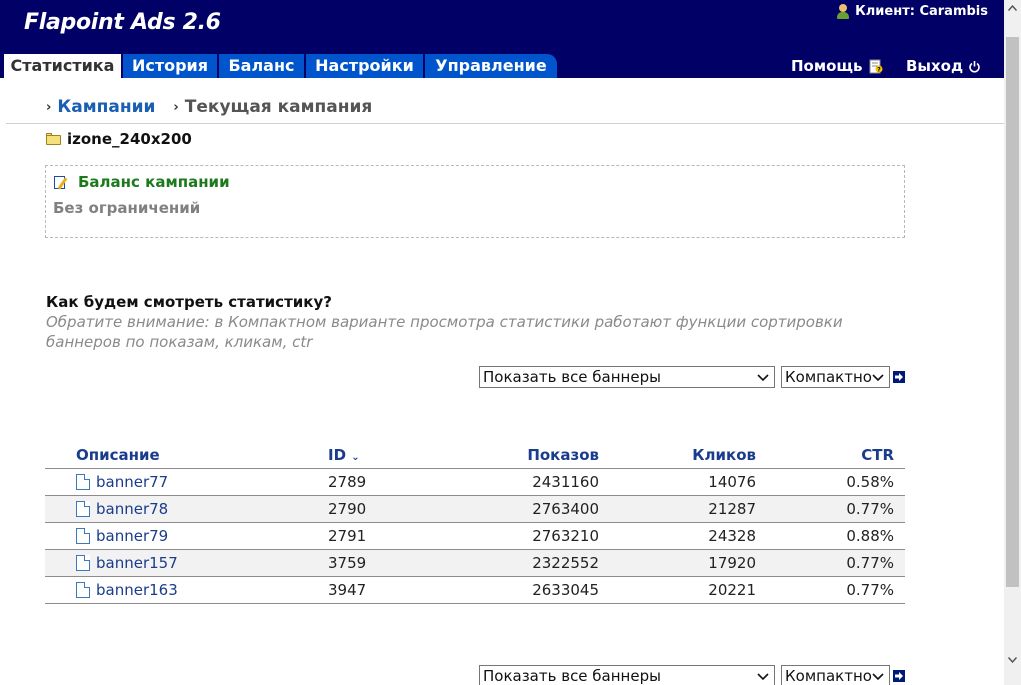  I want to click on campaign-title: izone_240x200, so click(119, 139).